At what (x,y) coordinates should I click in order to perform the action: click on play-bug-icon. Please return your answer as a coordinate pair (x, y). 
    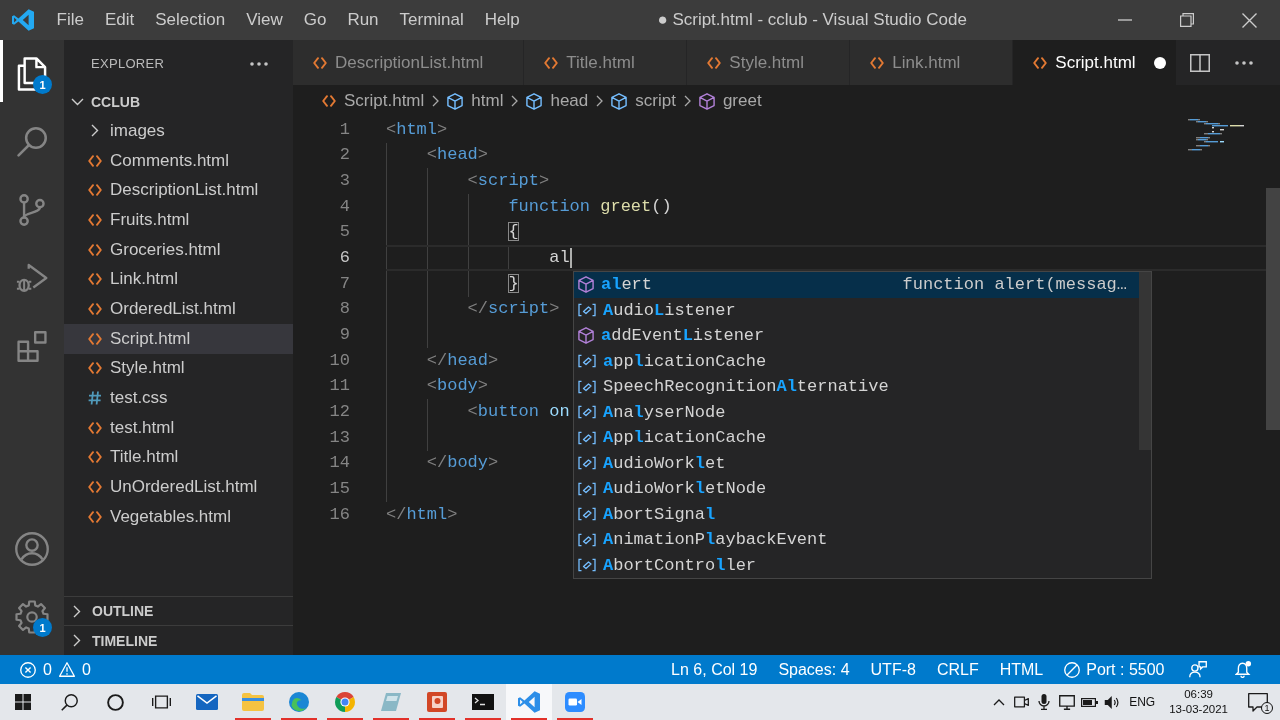
    Looking at the image, I should click on (32, 278).